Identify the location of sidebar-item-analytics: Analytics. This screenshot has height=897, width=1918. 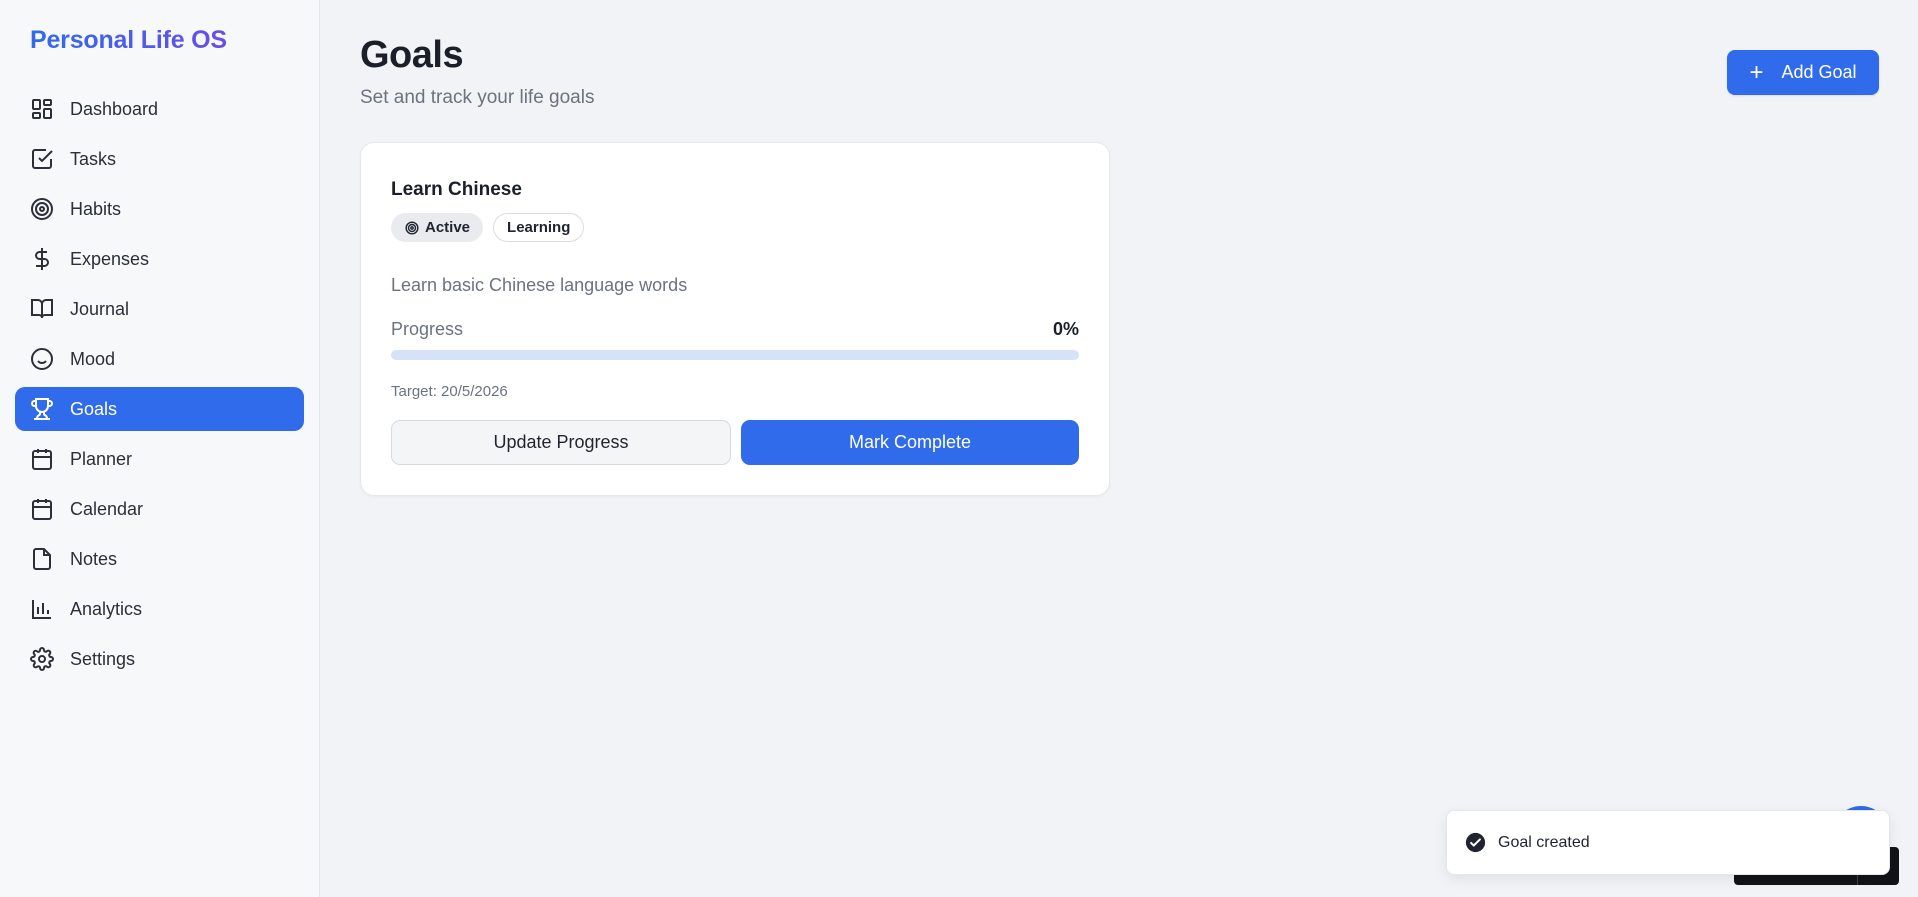
(159, 609).